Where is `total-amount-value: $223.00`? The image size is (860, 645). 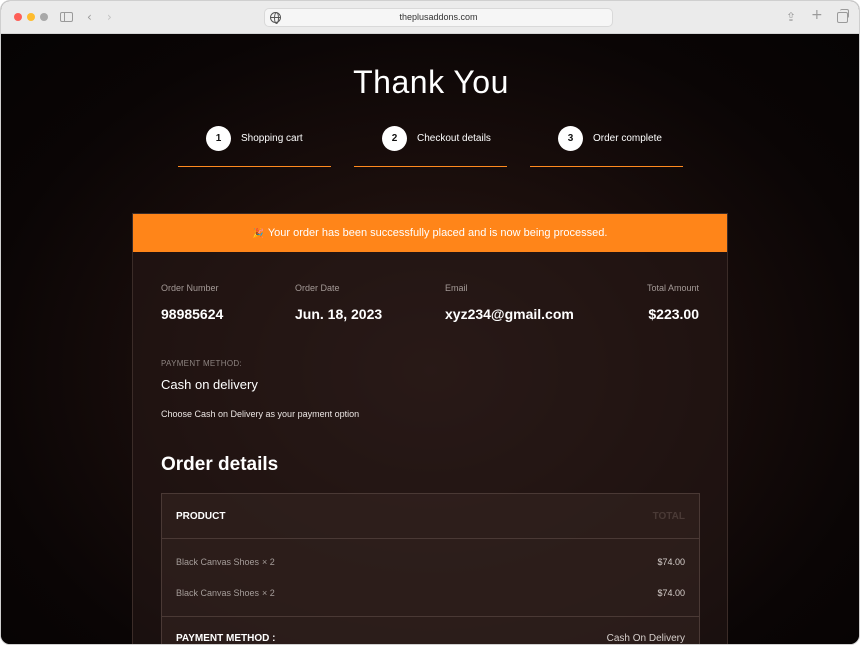 total-amount-value: $223.00 is located at coordinates (673, 314).